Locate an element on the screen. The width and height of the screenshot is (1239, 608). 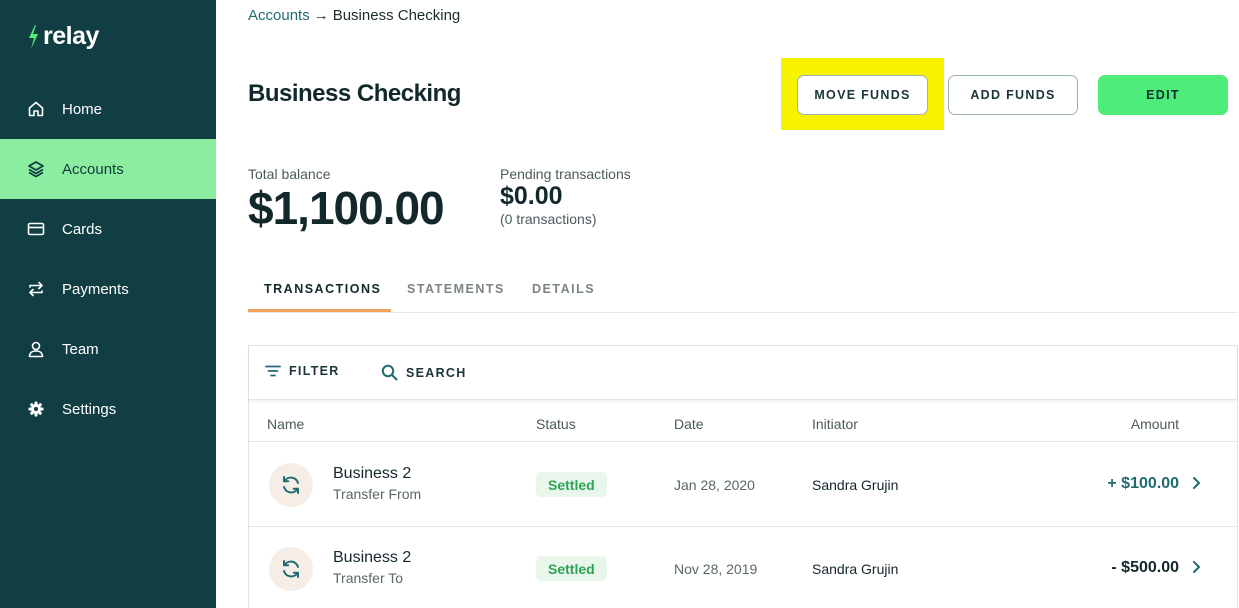
table-header: Name Status Date Initiator Amount is located at coordinates (743, 421).